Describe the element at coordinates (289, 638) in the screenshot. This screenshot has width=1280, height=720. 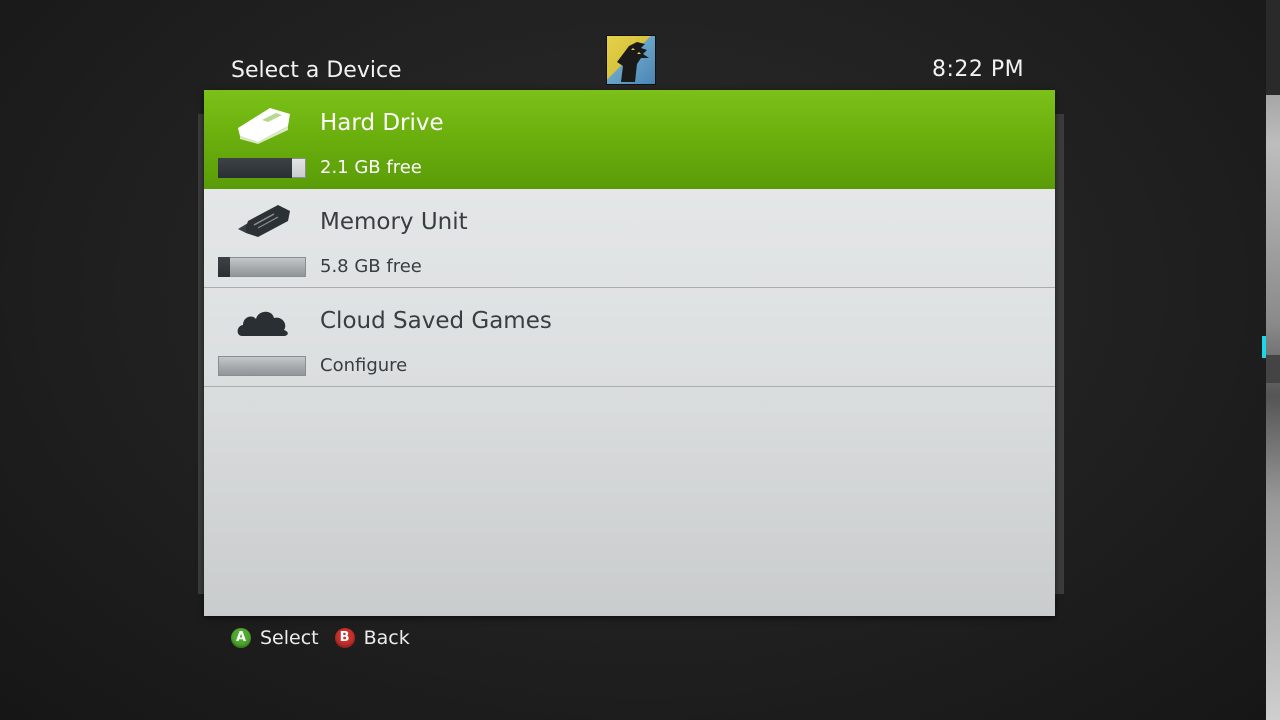
I see `select-label: Select` at that location.